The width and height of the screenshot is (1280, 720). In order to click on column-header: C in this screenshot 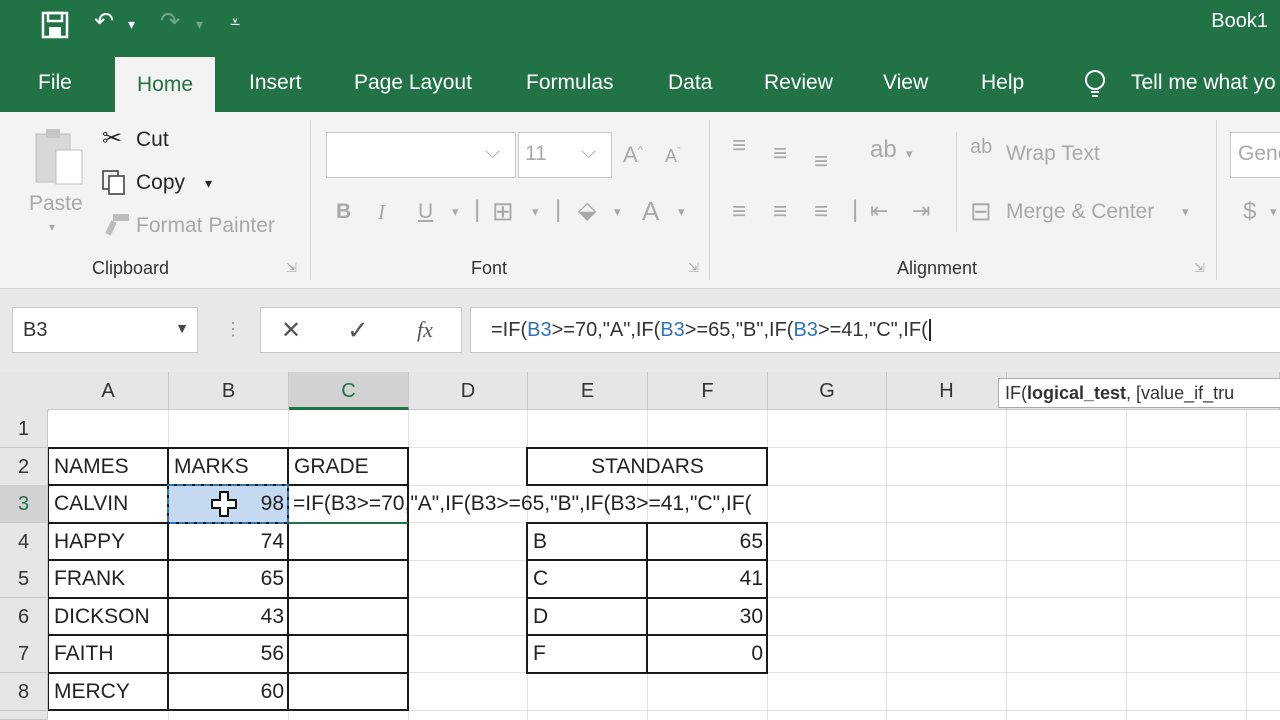, I will do `click(349, 391)`.